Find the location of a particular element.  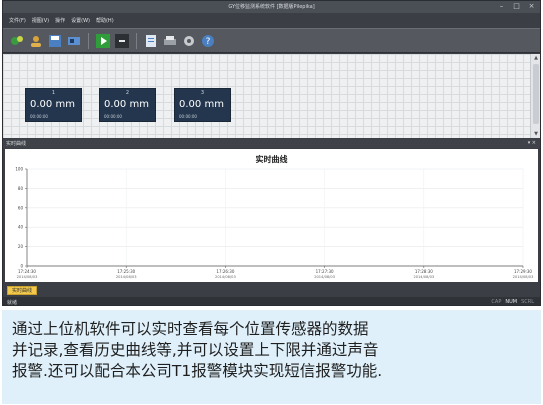

settings-button is located at coordinates (189, 41).